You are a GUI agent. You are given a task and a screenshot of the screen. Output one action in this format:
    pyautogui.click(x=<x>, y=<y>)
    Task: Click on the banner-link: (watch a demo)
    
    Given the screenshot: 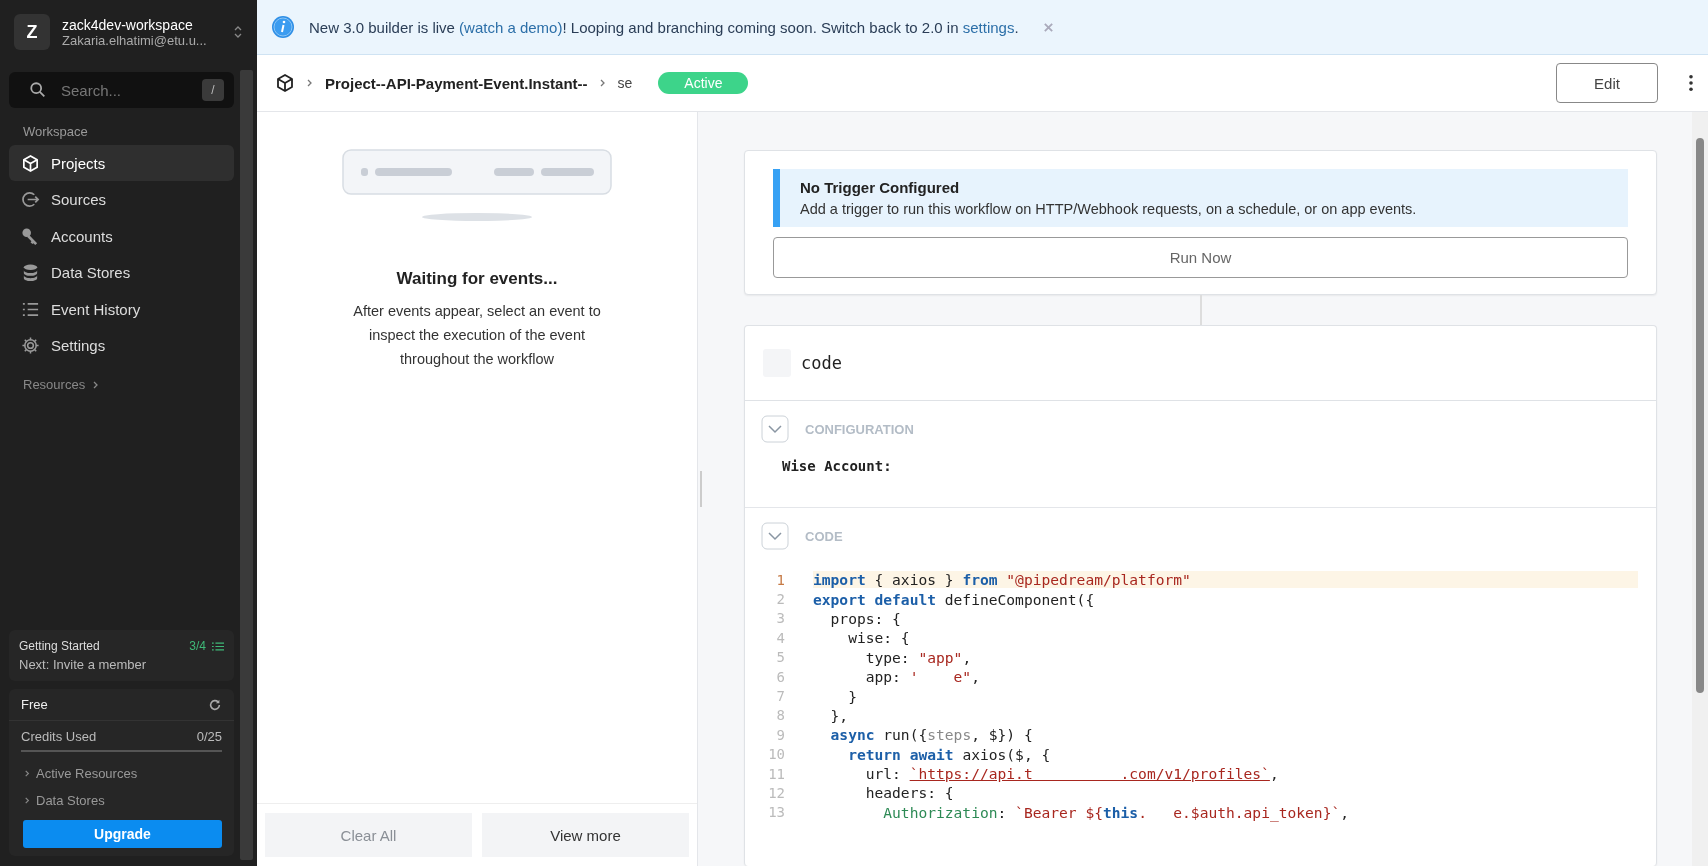 What is the action you would take?
    pyautogui.click(x=511, y=27)
    